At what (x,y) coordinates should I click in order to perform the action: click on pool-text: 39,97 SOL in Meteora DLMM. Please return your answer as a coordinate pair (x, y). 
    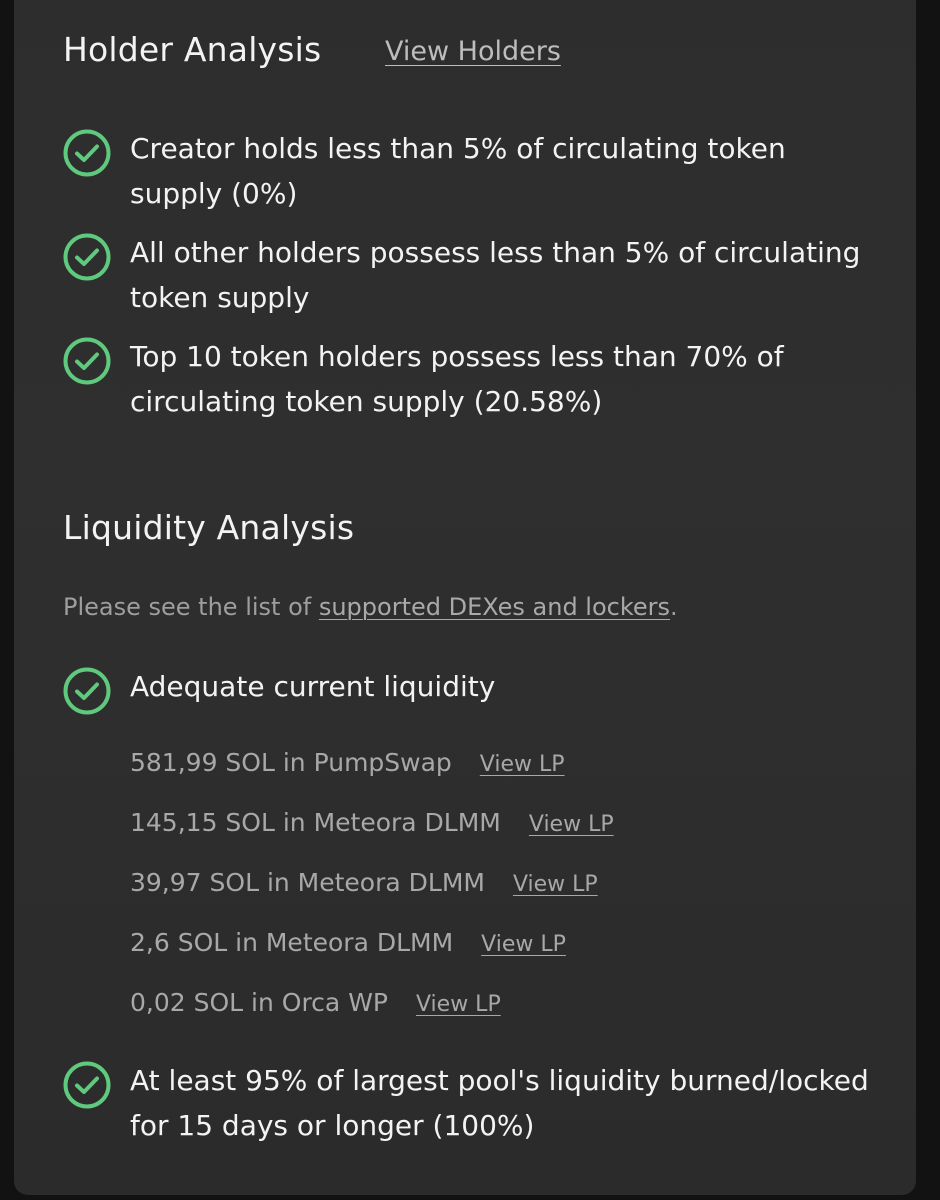
    Looking at the image, I should click on (307, 882).